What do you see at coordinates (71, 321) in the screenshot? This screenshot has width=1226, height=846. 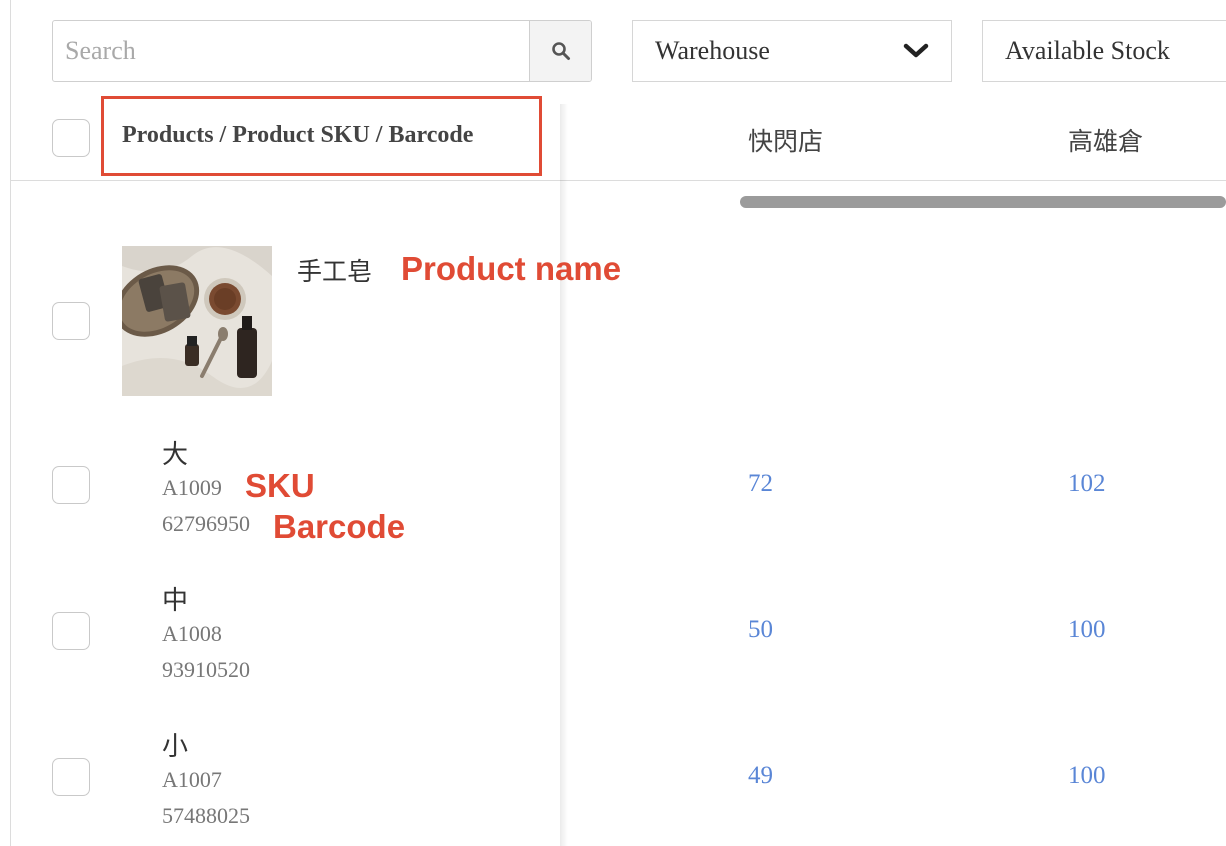 I see `product-checkbox` at bounding box center [71, 321].